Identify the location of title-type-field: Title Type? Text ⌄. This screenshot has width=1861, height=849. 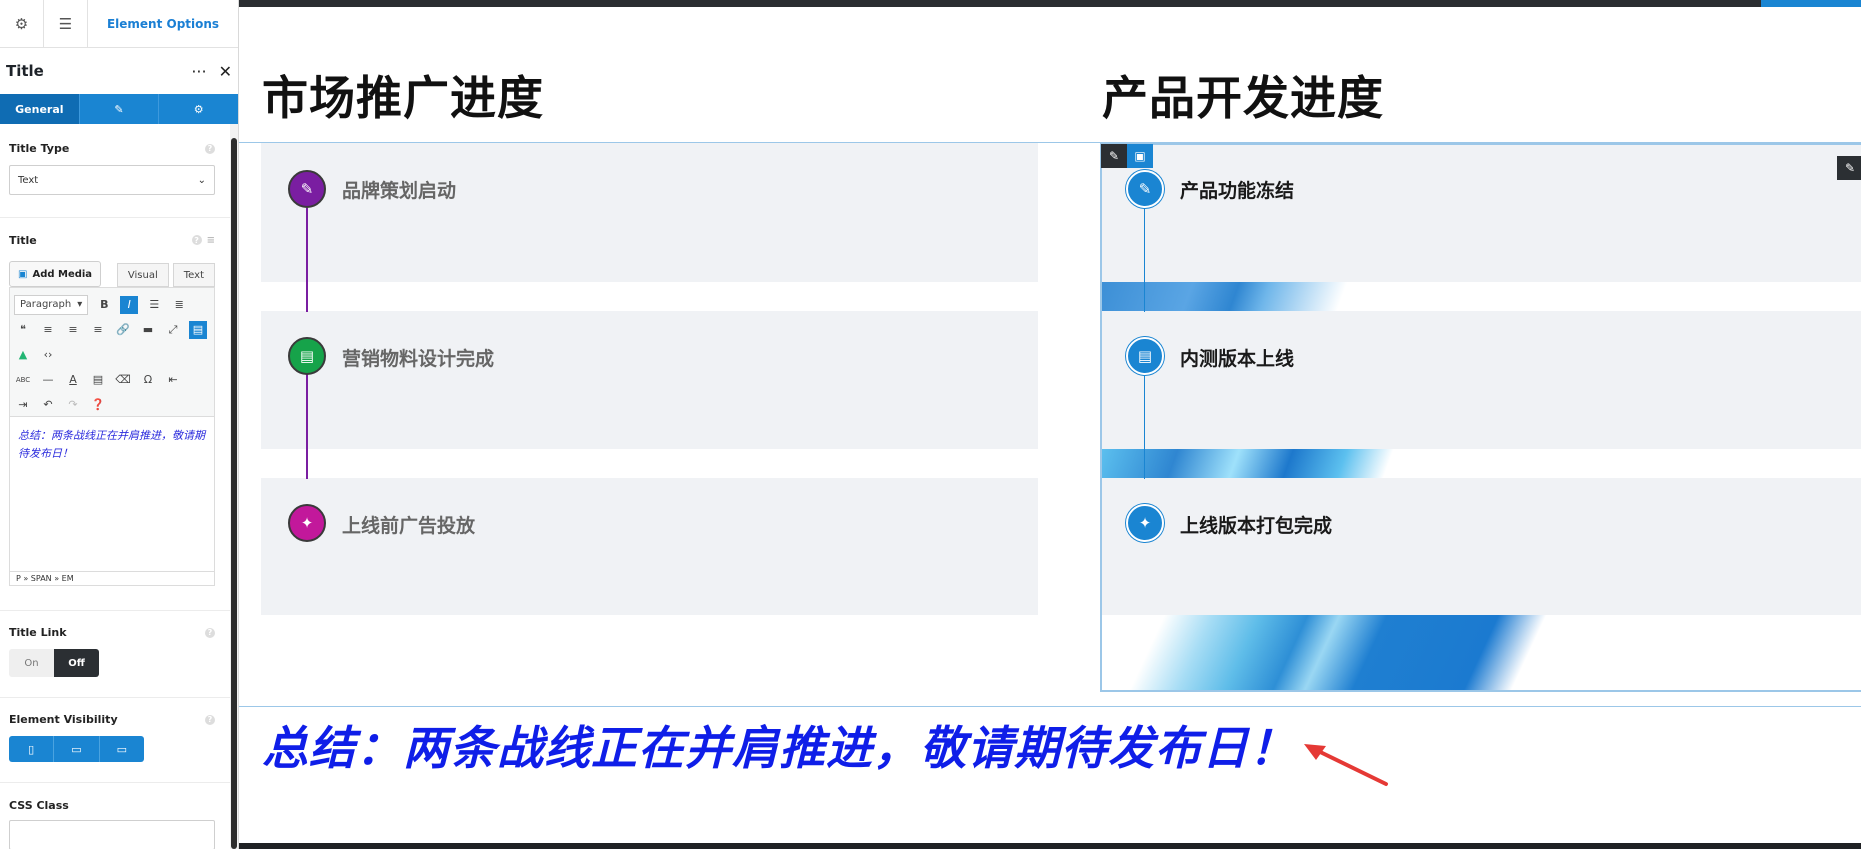
(112, 168).